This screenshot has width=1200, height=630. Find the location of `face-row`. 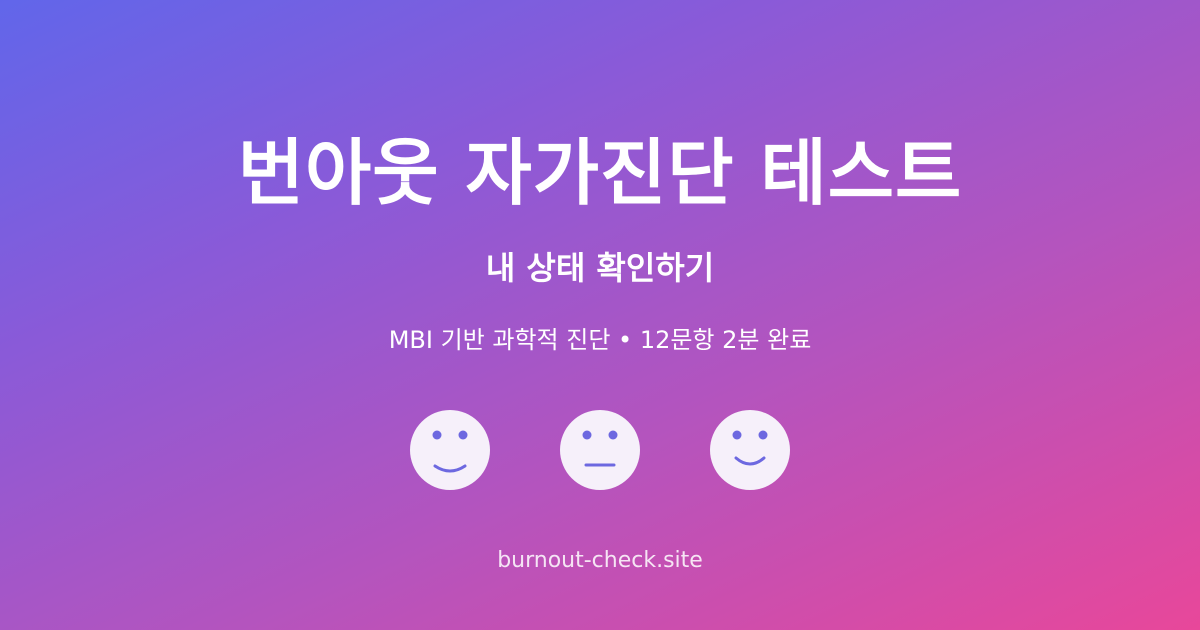

face-row is located at coordinates (600, 450).